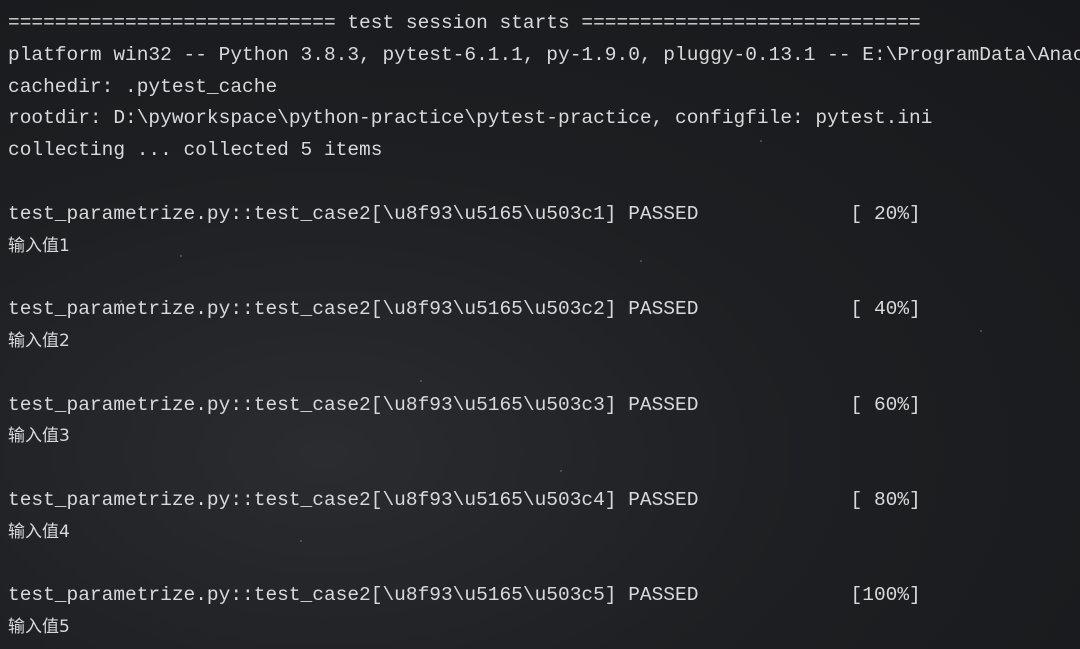  Describe the element at coordinates (39, 340) in the screenshot. I see `test-output-line: 输入值2` at that location.